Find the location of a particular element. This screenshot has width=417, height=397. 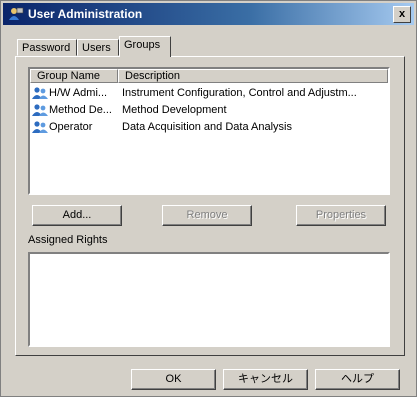

column-label: Group Name is located at coordinates (68, 76).